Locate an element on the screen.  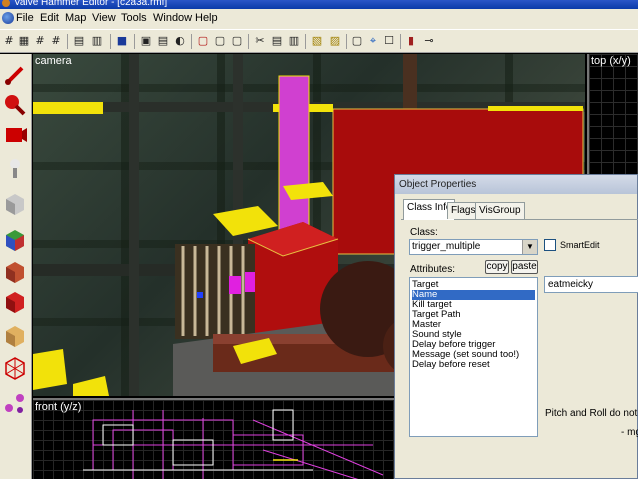
magnify-tool-icon is located at coordinates (15, 105).